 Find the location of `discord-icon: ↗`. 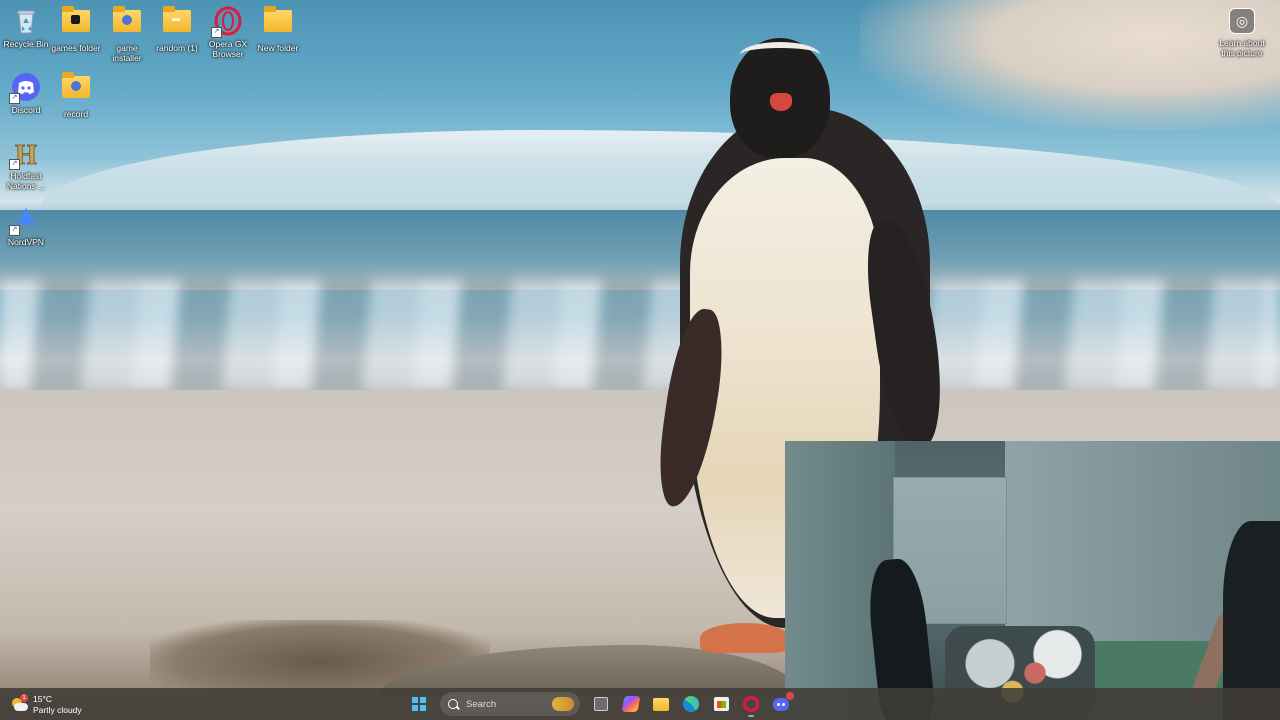

discord-icon: ↗ is located at coordinates (25, 88).